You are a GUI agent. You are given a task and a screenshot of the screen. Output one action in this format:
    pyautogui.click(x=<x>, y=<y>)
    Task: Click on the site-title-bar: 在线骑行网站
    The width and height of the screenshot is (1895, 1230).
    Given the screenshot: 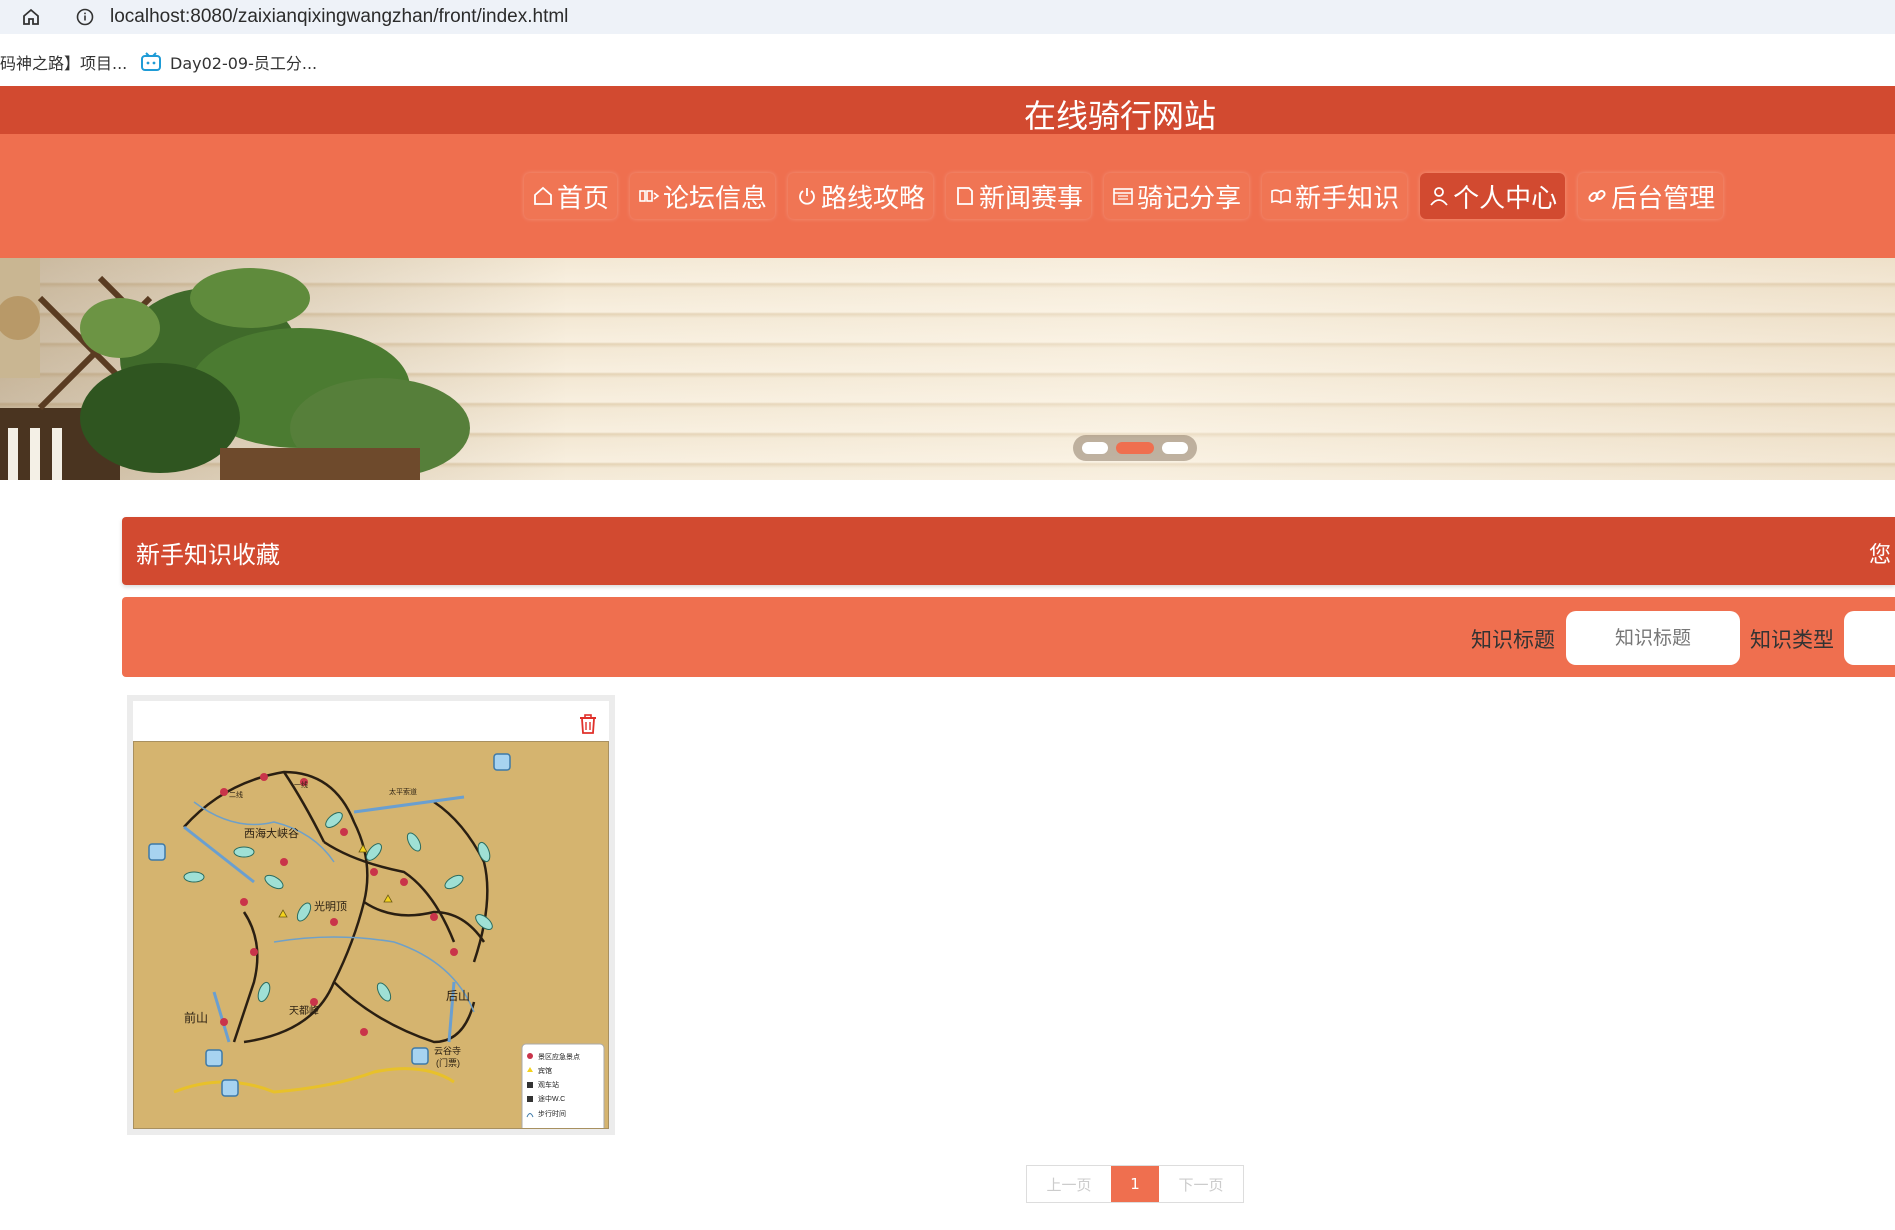 What is the action you would take?
    pyautogui.click(x=947, y=110)
    